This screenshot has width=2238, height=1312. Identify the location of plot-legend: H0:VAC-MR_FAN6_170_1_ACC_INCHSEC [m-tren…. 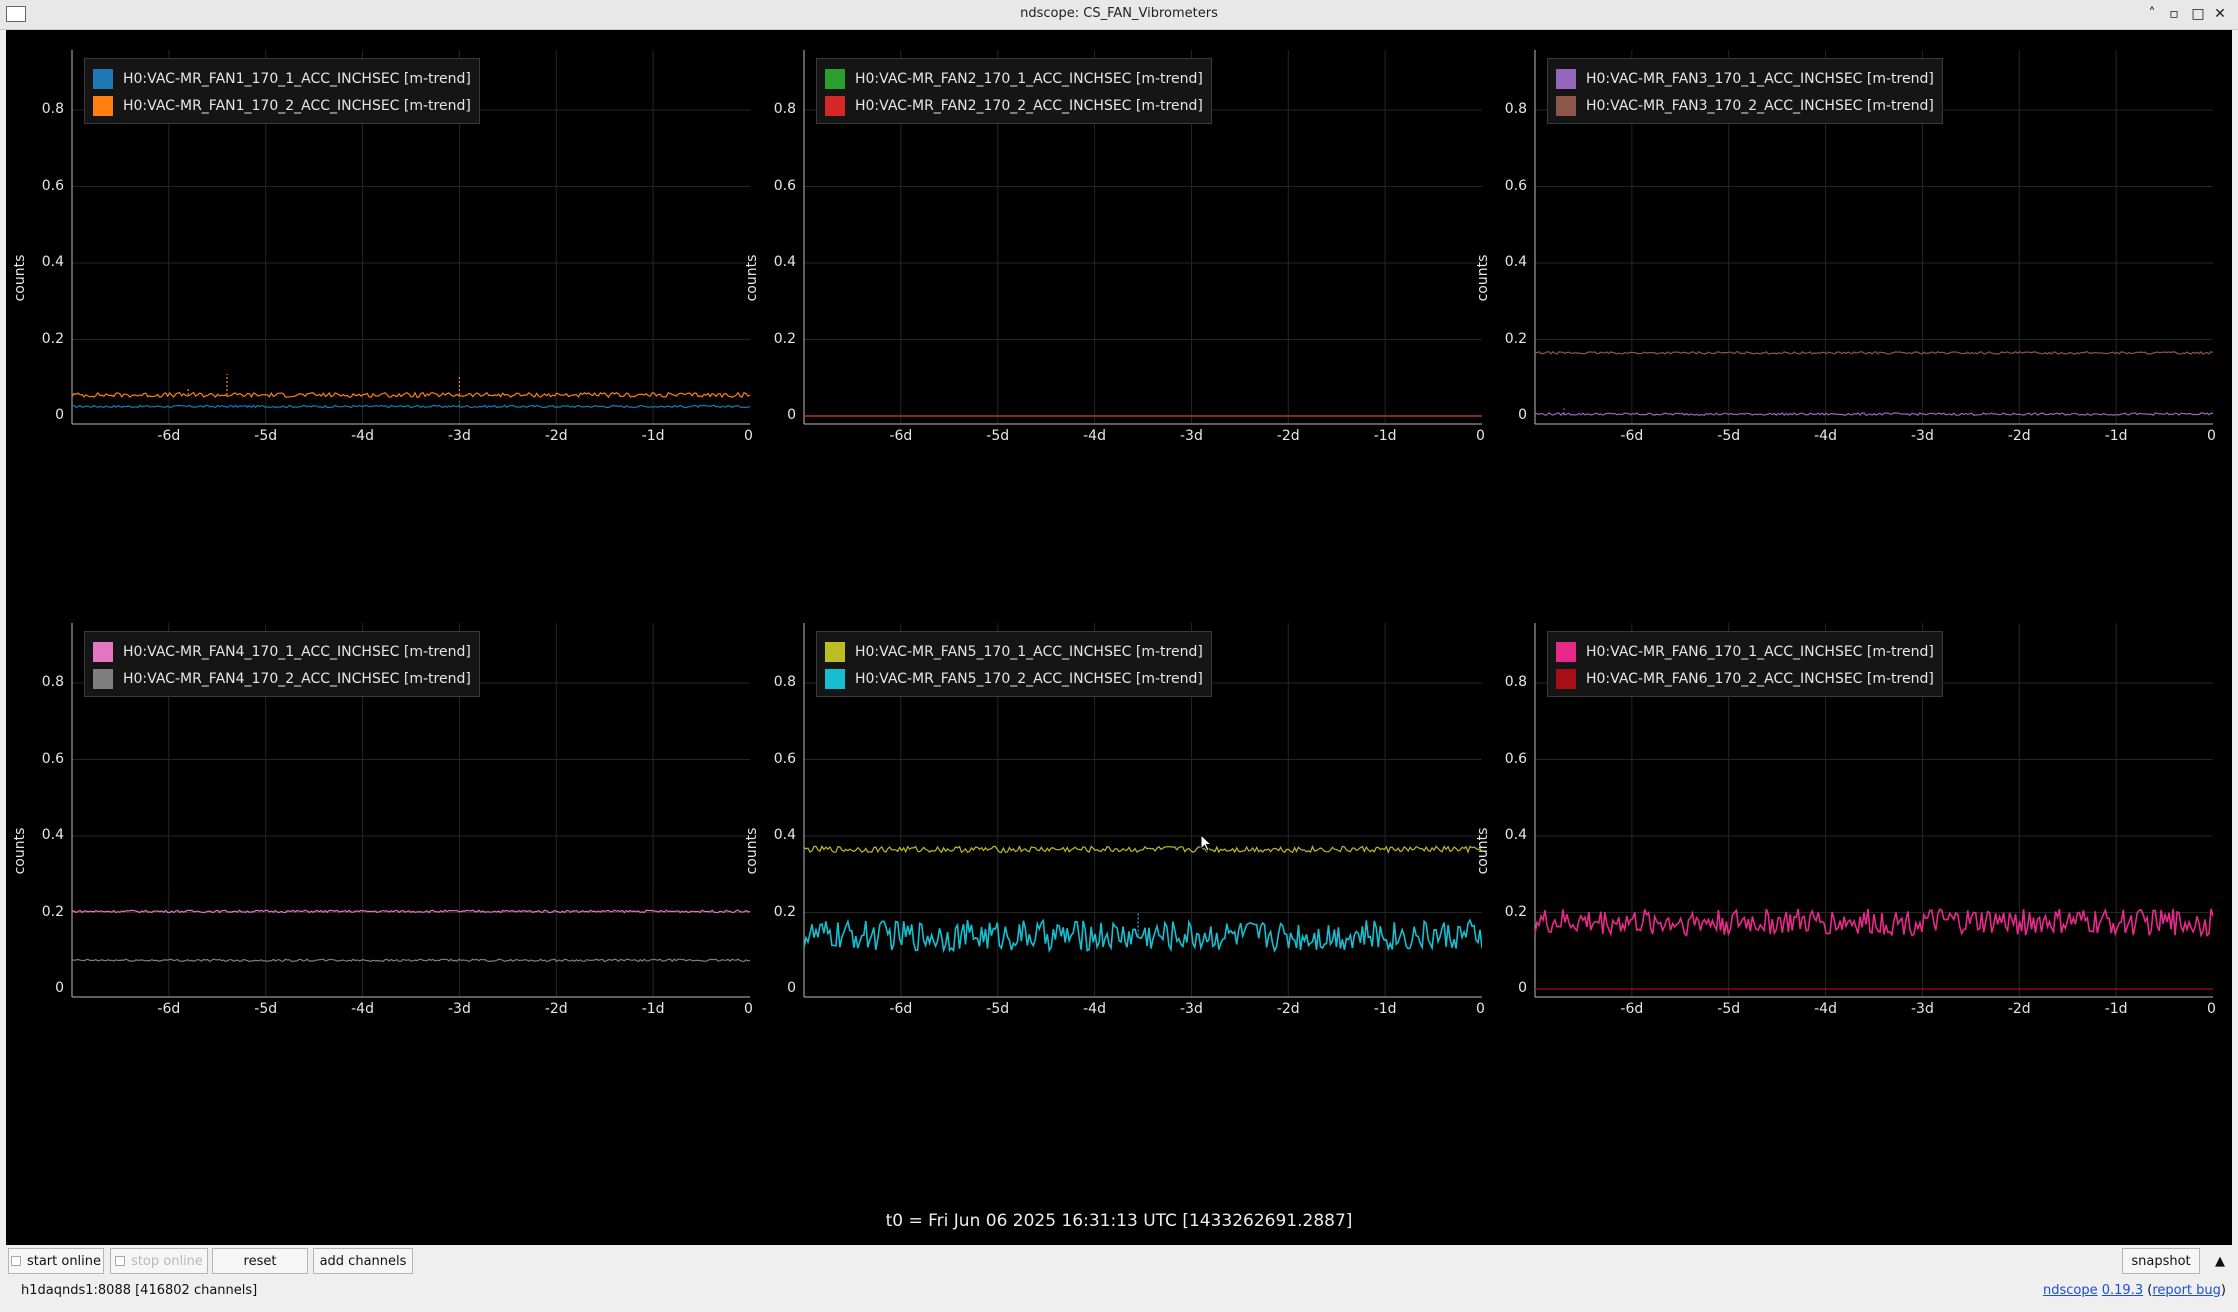
(1745, 664).